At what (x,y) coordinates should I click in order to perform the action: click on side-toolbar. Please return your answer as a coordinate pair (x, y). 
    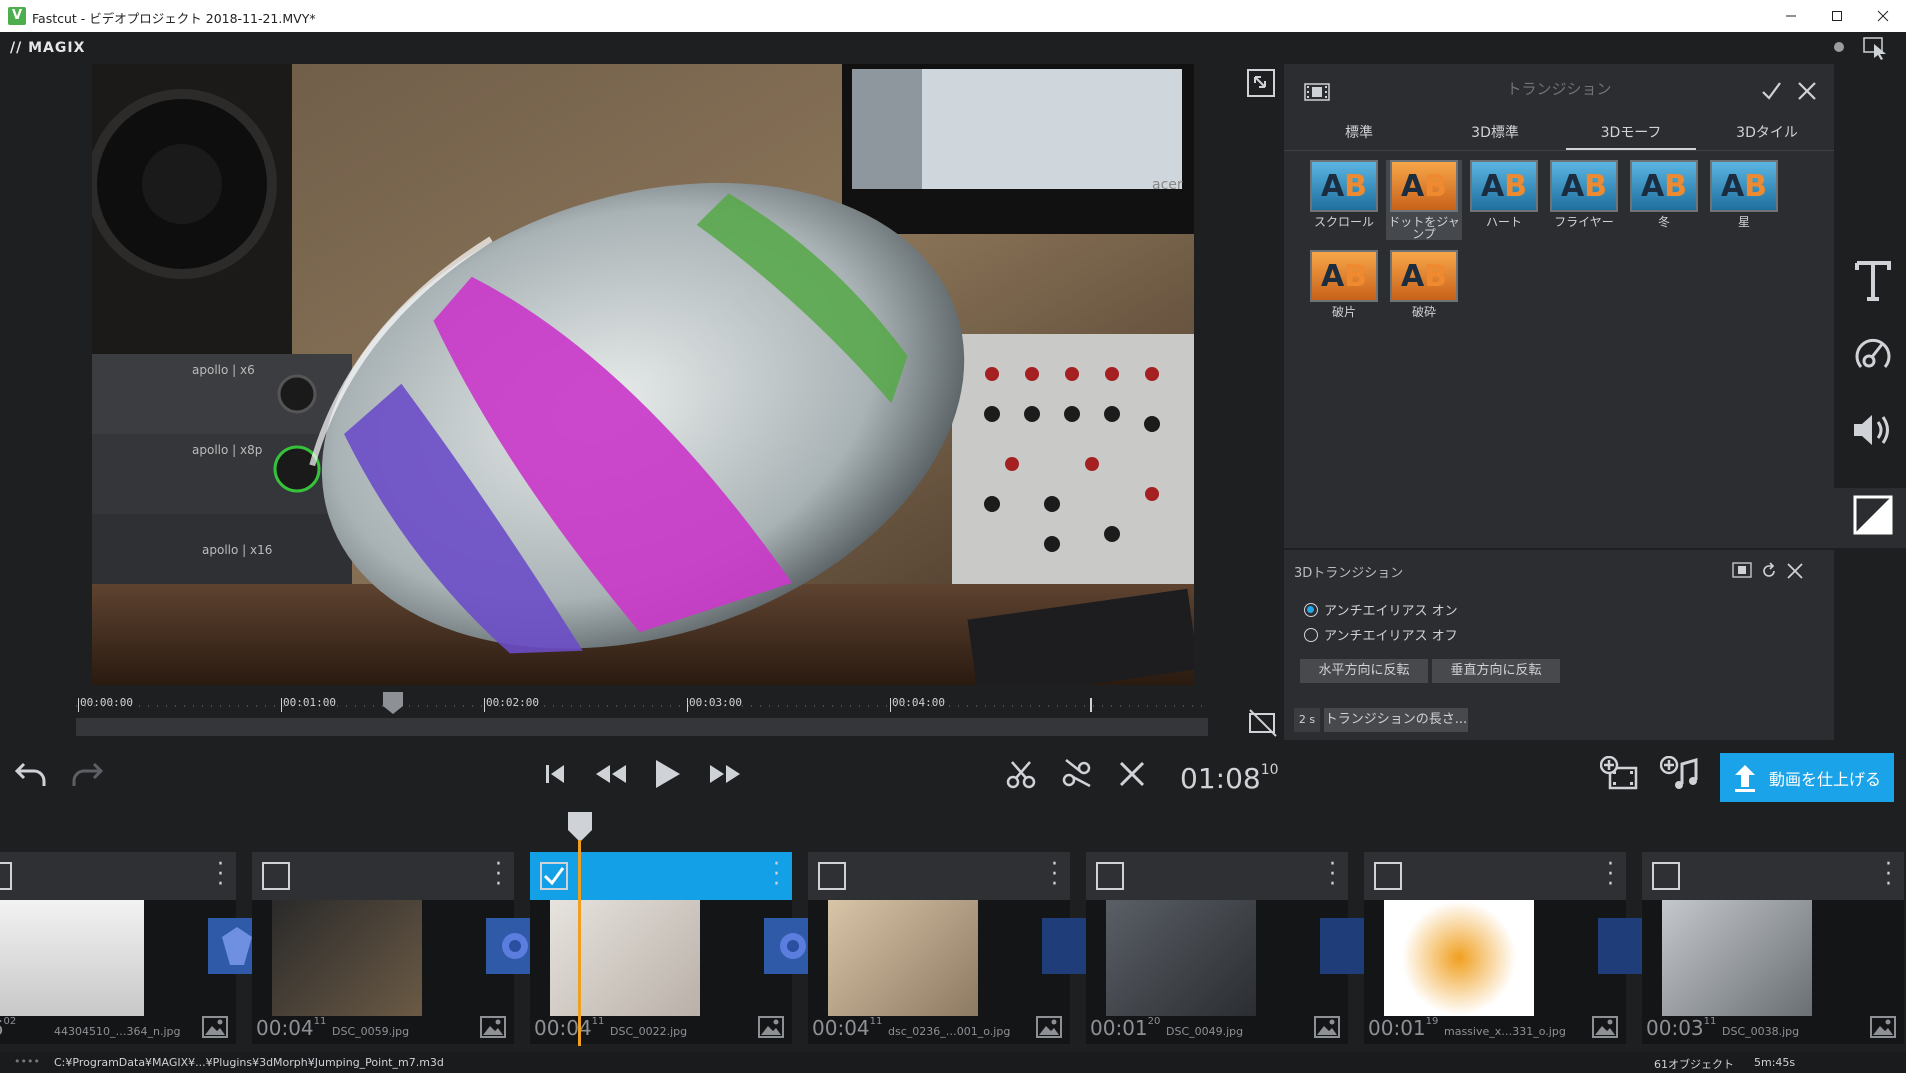
    Looking at the image, I should click on (1870, 402).